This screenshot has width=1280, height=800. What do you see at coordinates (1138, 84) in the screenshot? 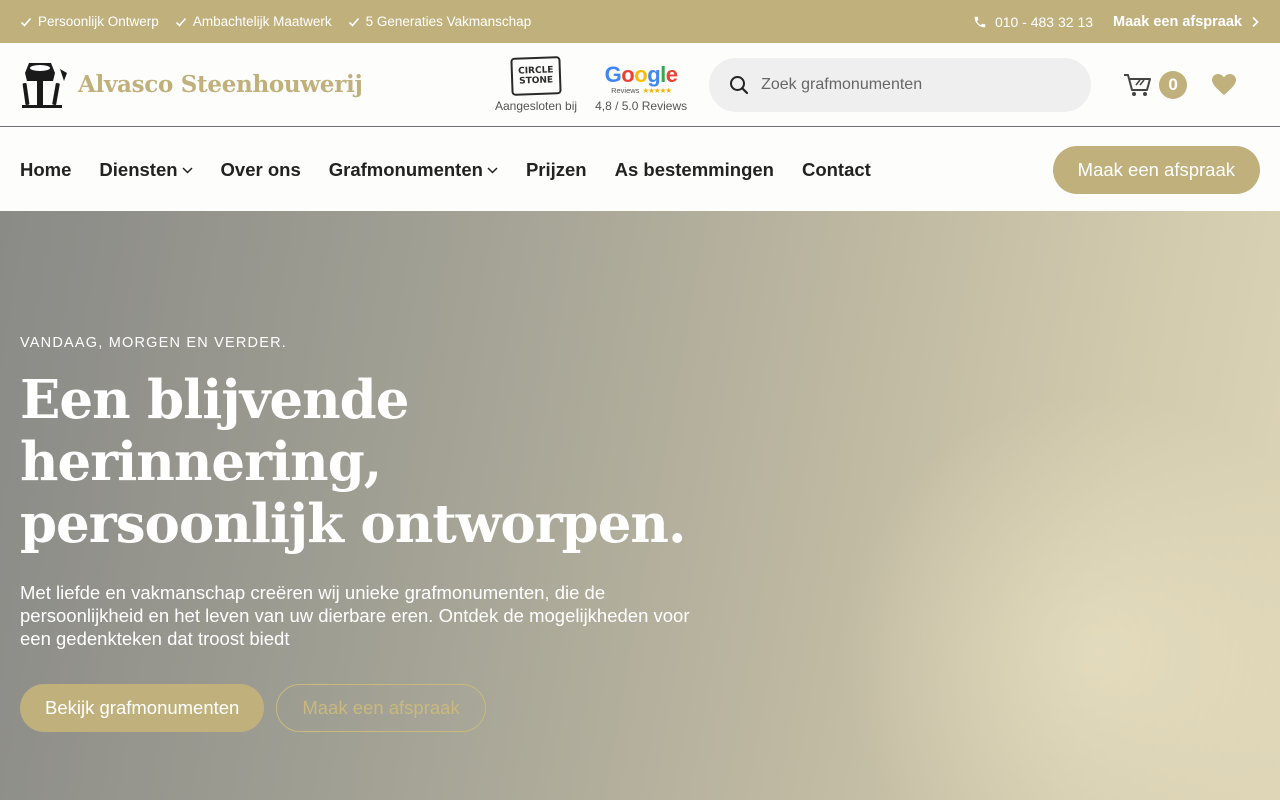
I see `cart-icon` at bounding box center [1138, 84].